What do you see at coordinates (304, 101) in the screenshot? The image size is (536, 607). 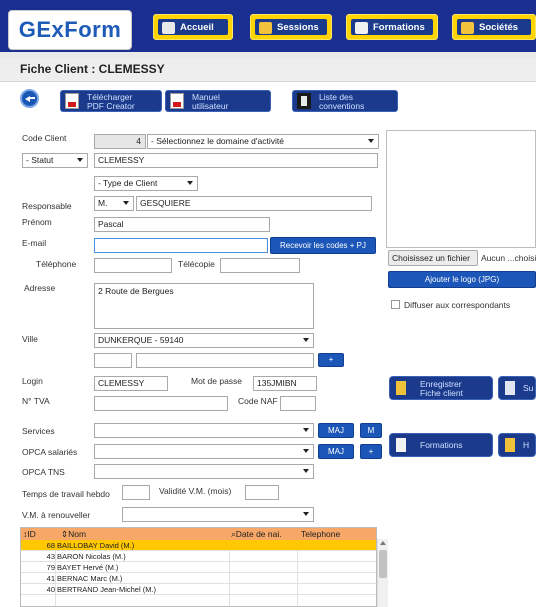 I see `book-icon` at bounding box center [304, 101].